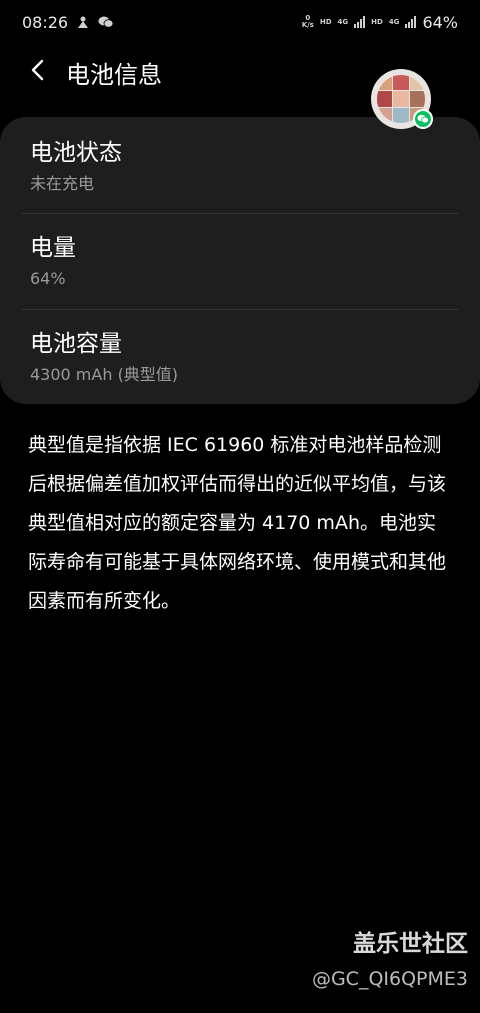  I want to click on status-left: 08:26, so click(68, 22).